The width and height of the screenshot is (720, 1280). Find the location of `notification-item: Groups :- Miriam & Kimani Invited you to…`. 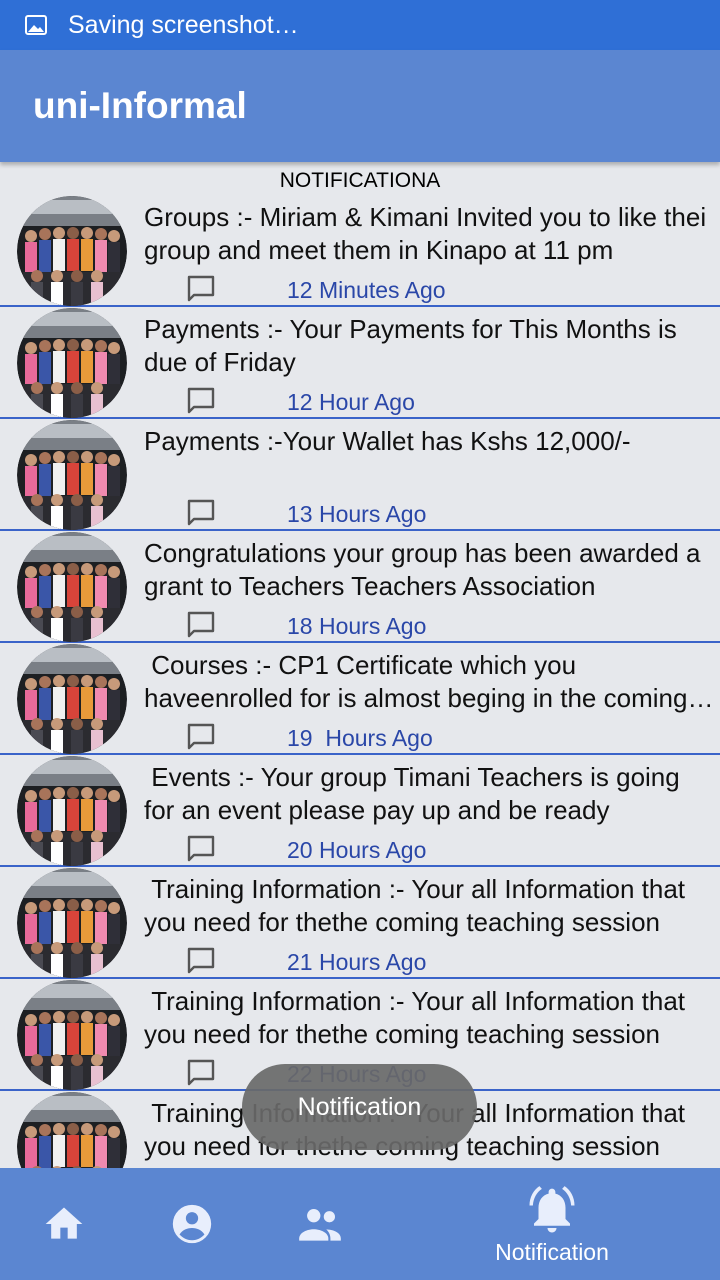

notification-item: Groups :- Miriam & Kimani Invited you to… is located at coordinates (360, 251).